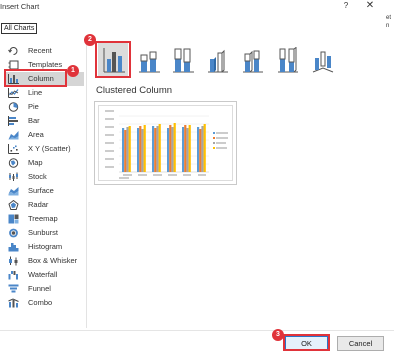  Describe the element at coordinates (49, 148) in the screenshot. I see `sidebar-item-label: X Y (Scatter)` at that location.